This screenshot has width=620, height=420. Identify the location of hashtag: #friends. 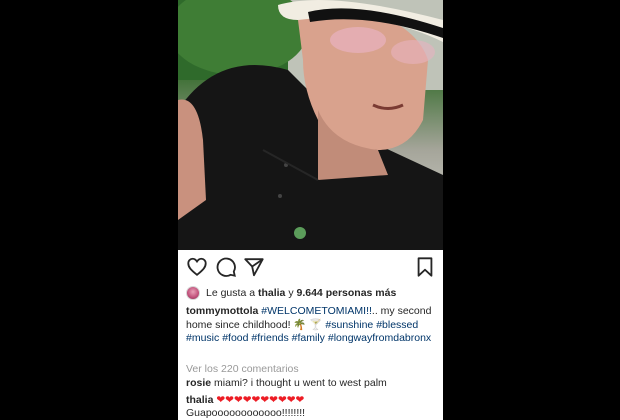
(269, 338).